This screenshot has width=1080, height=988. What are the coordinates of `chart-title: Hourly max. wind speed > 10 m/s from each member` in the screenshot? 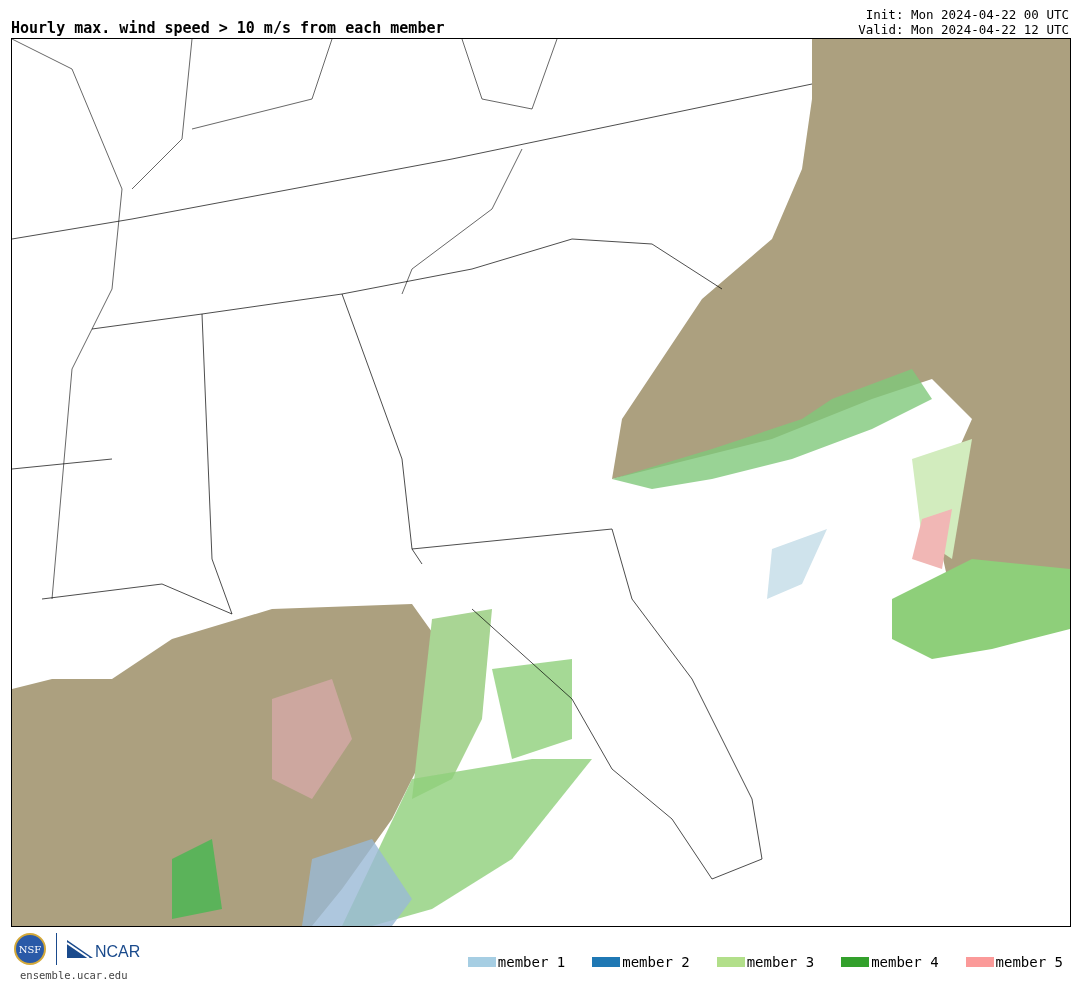 It's located at (228, 28).